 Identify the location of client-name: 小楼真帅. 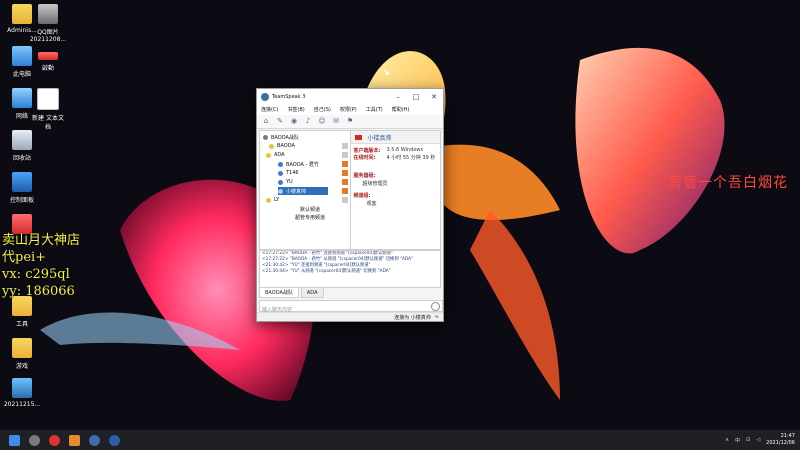
(379, 138).